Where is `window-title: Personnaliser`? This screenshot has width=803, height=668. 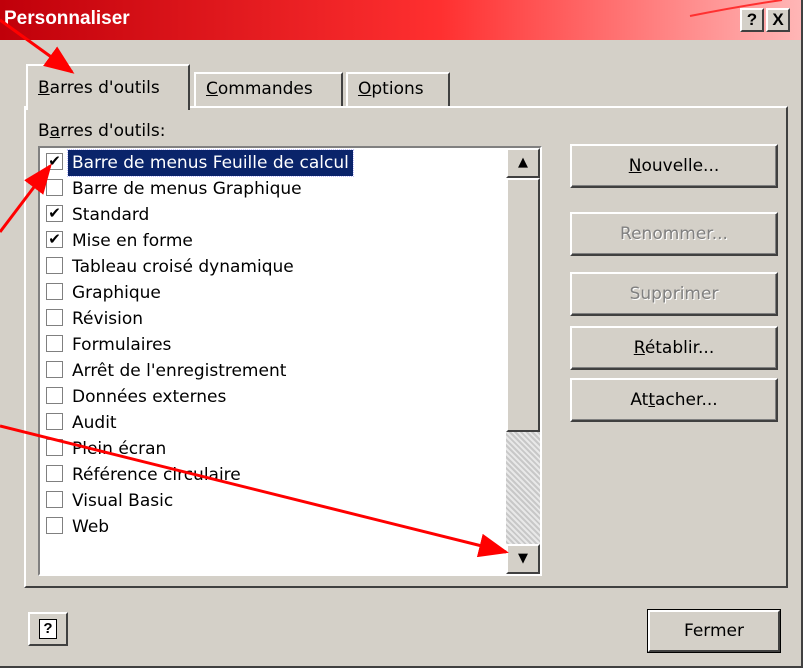 window-title: Personnaliser is located at coordinates (67, 18).